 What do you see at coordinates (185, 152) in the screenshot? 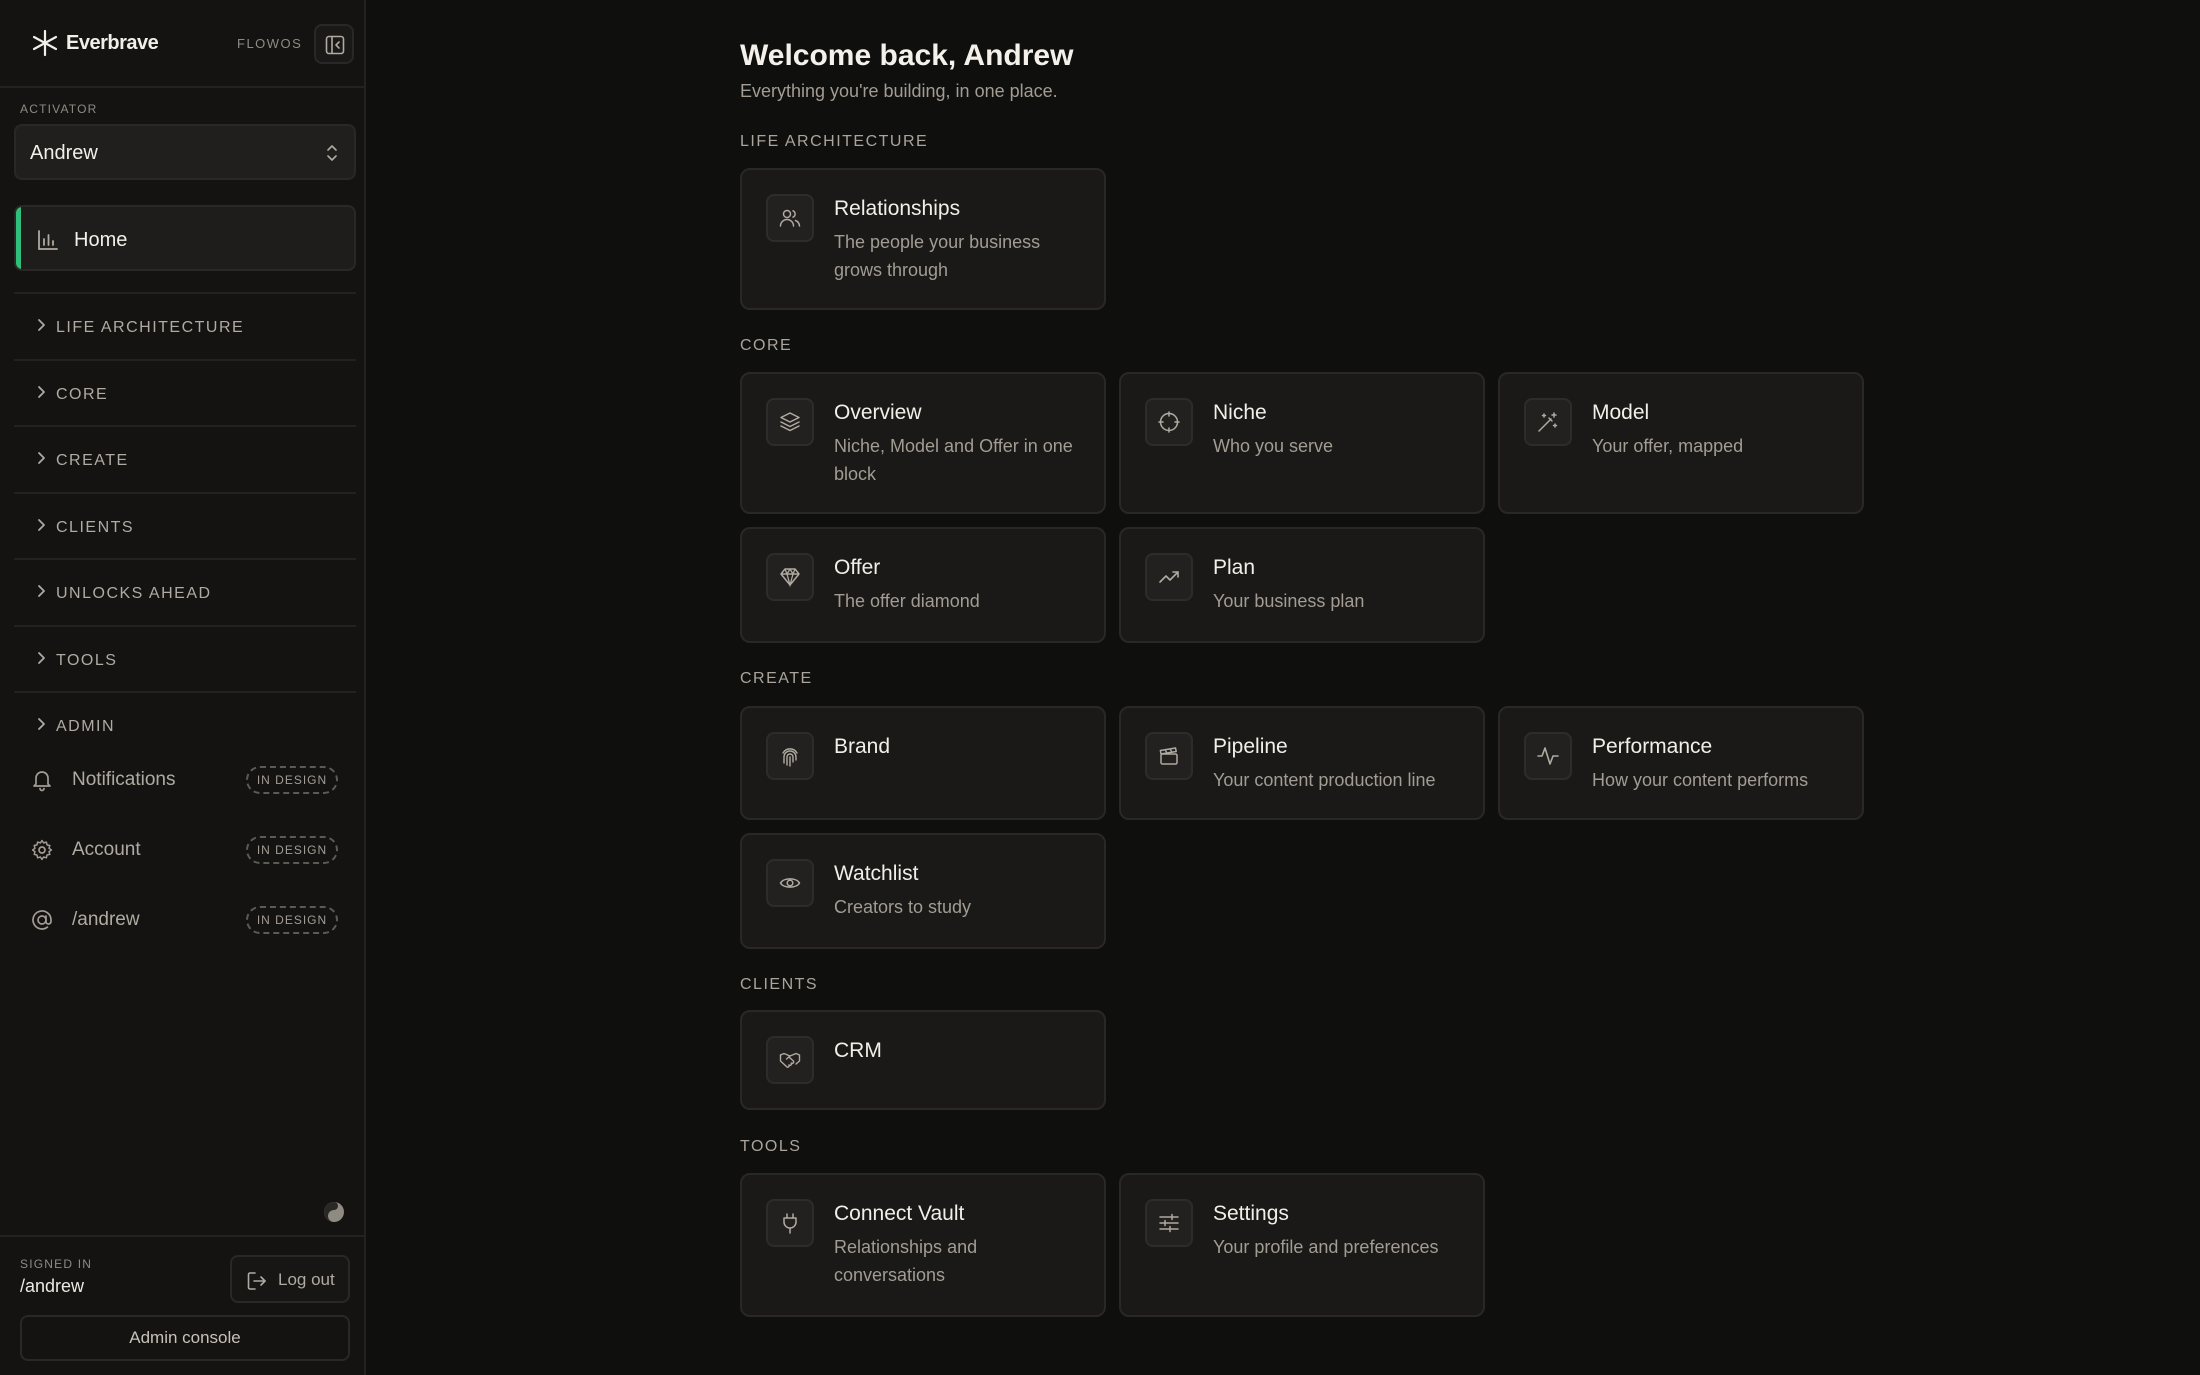
I see `activator-select: Andrew` at bounding box center [185, 152].